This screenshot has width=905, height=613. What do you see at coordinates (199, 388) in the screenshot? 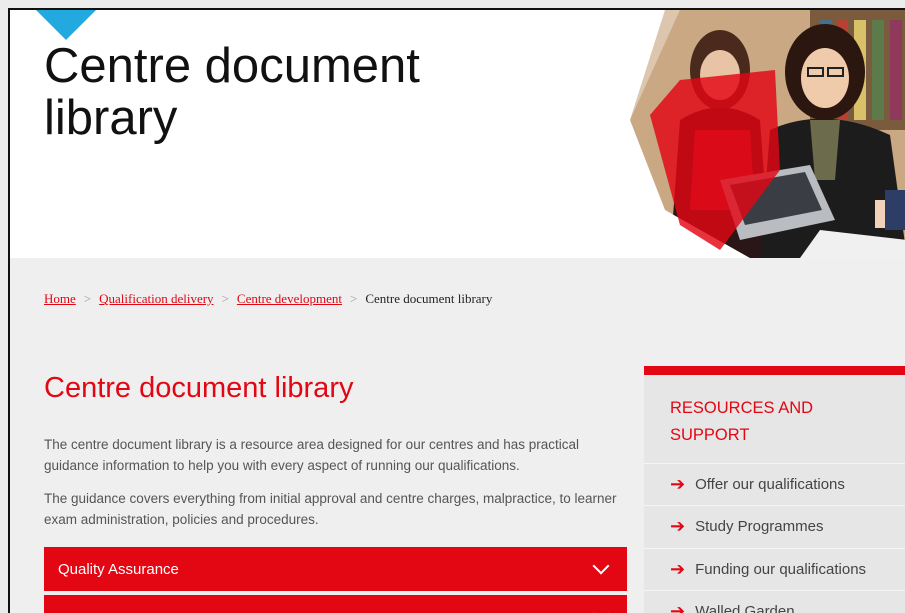
I see `page-title: Centre document library` at bounding box center [199, 388].